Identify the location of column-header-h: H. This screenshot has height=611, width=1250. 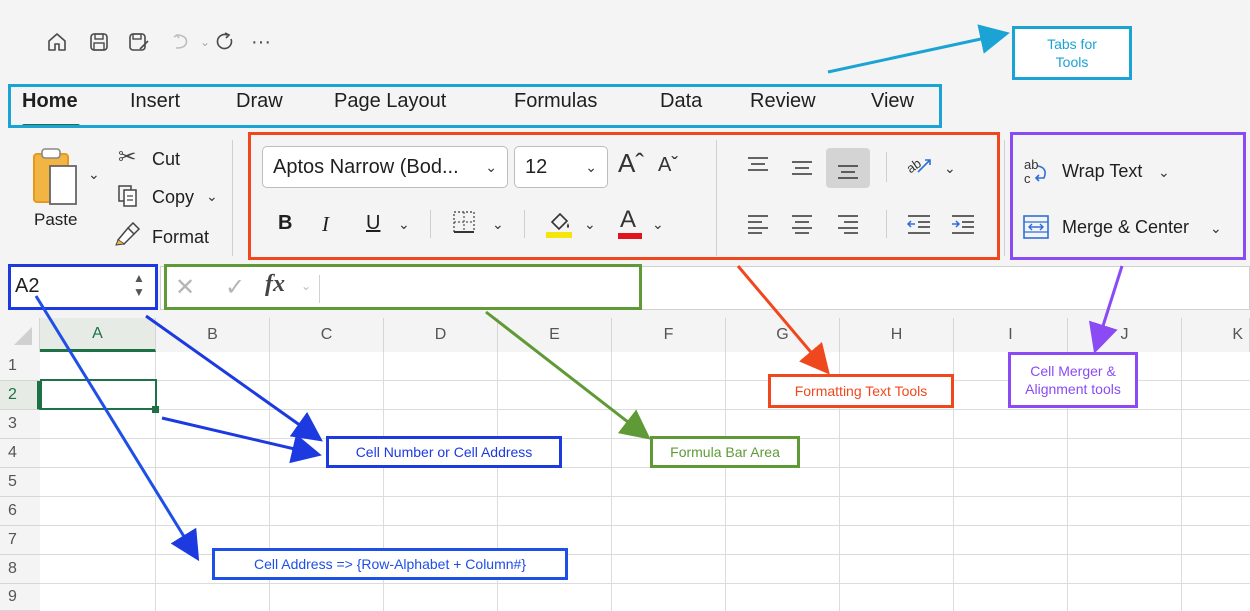
(897, 335).